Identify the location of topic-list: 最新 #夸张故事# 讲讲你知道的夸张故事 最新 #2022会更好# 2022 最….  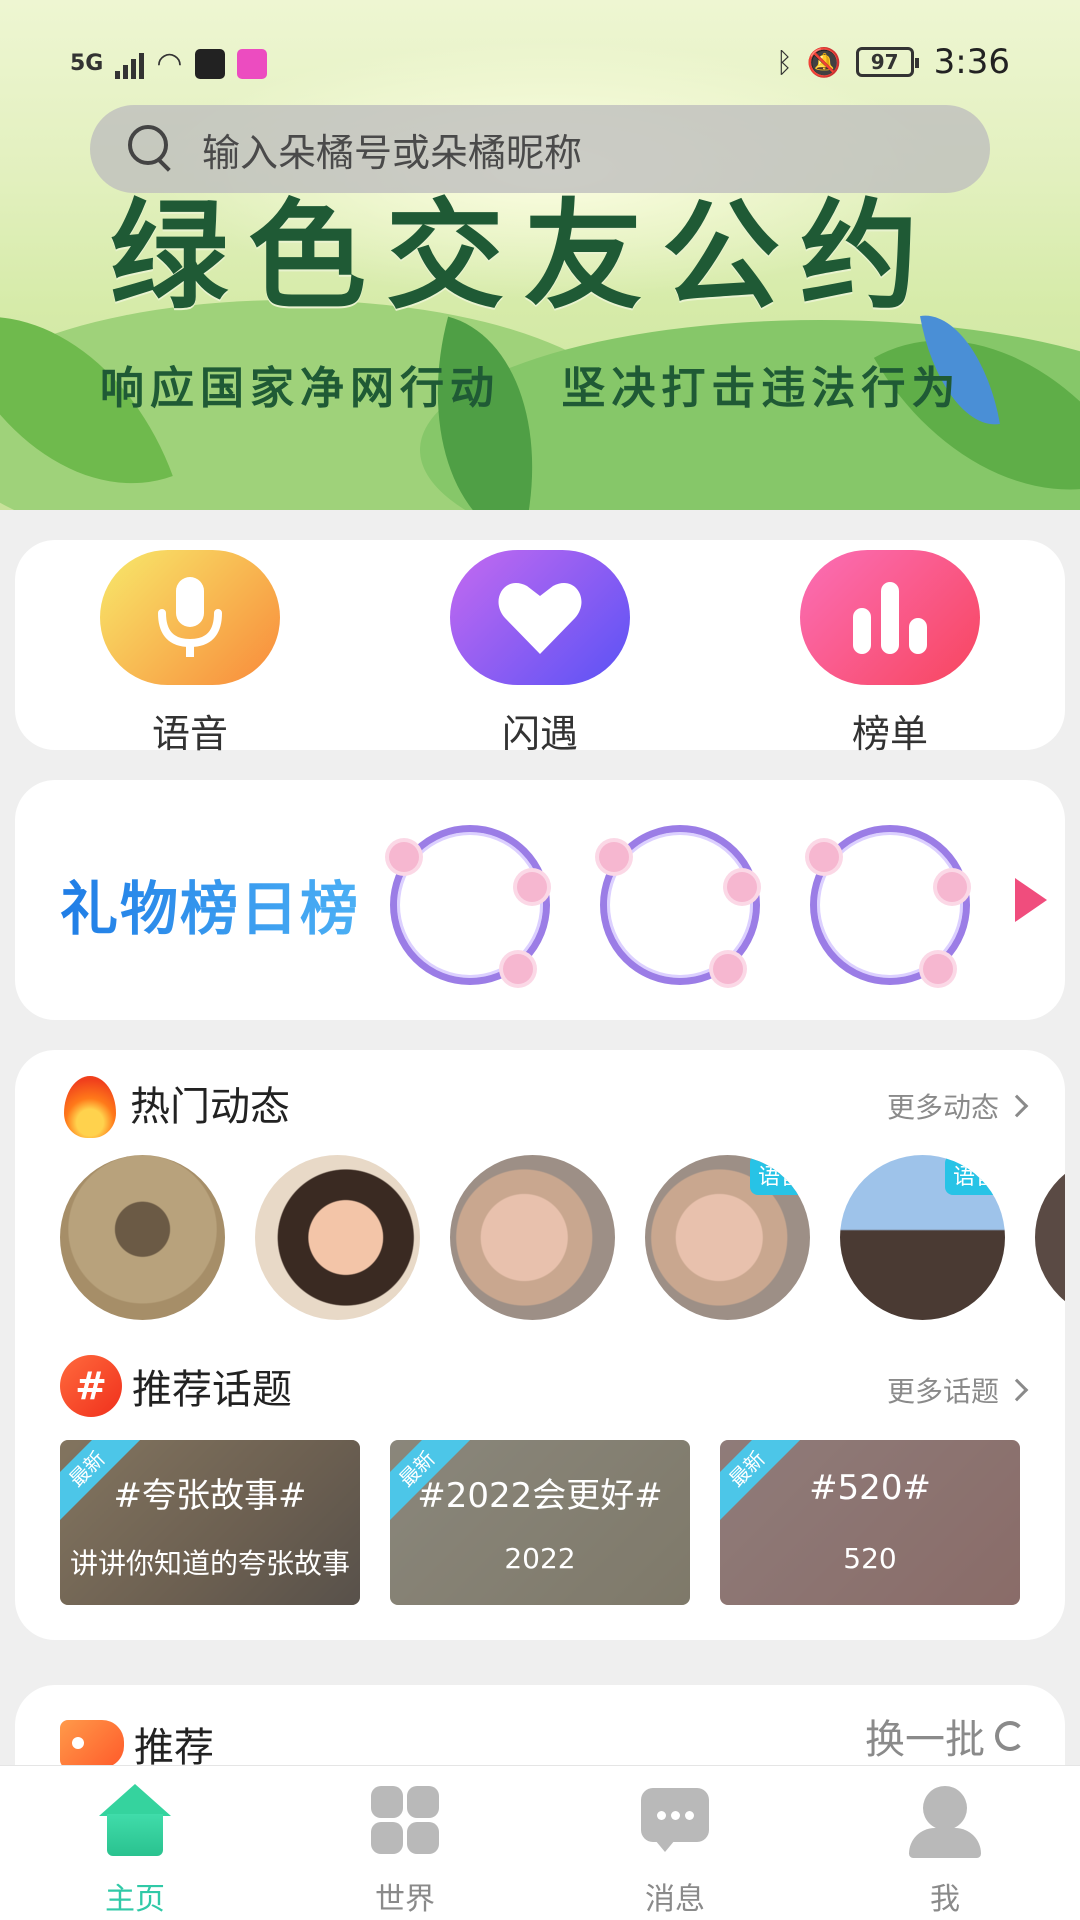
(547, 1522).